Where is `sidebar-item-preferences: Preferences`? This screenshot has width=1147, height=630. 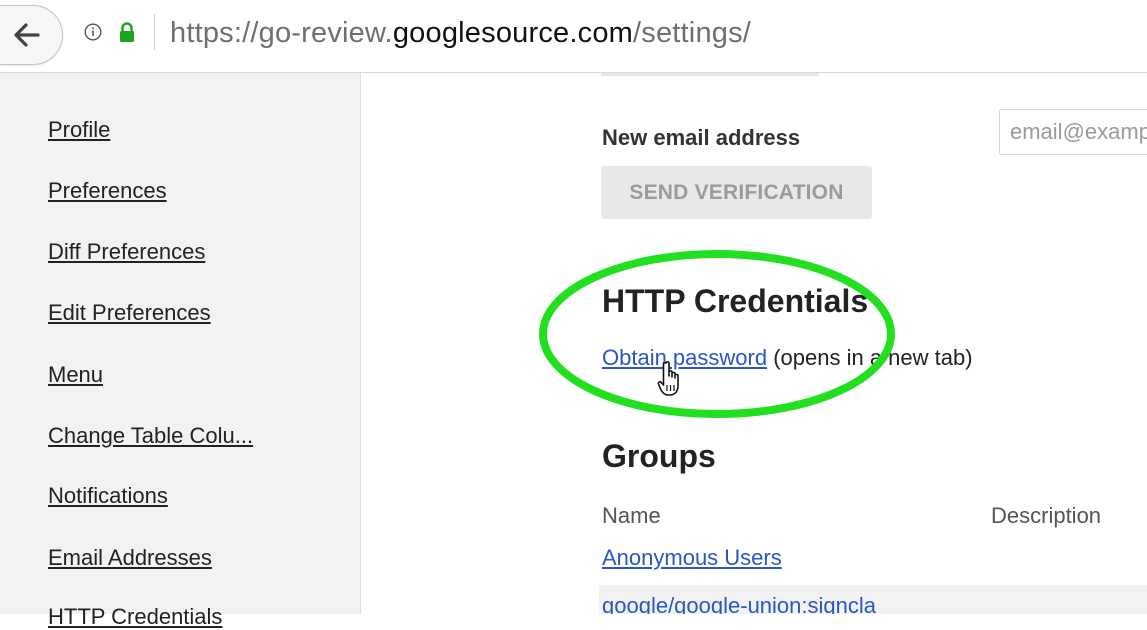 sidebar-item-preferences: Preferences is located at coordinates (107, 191).